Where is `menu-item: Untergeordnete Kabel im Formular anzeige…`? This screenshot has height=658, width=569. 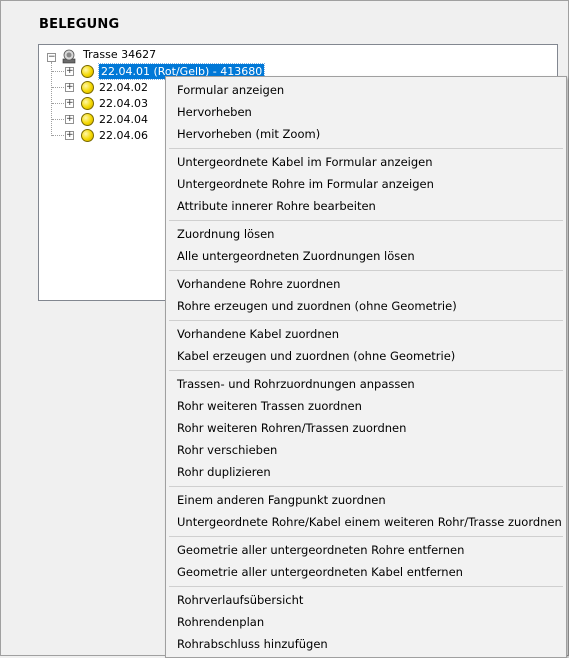 menu-item: Untergeordnete Kabel im Formular anzeige… is located at coordinates (305, 162).